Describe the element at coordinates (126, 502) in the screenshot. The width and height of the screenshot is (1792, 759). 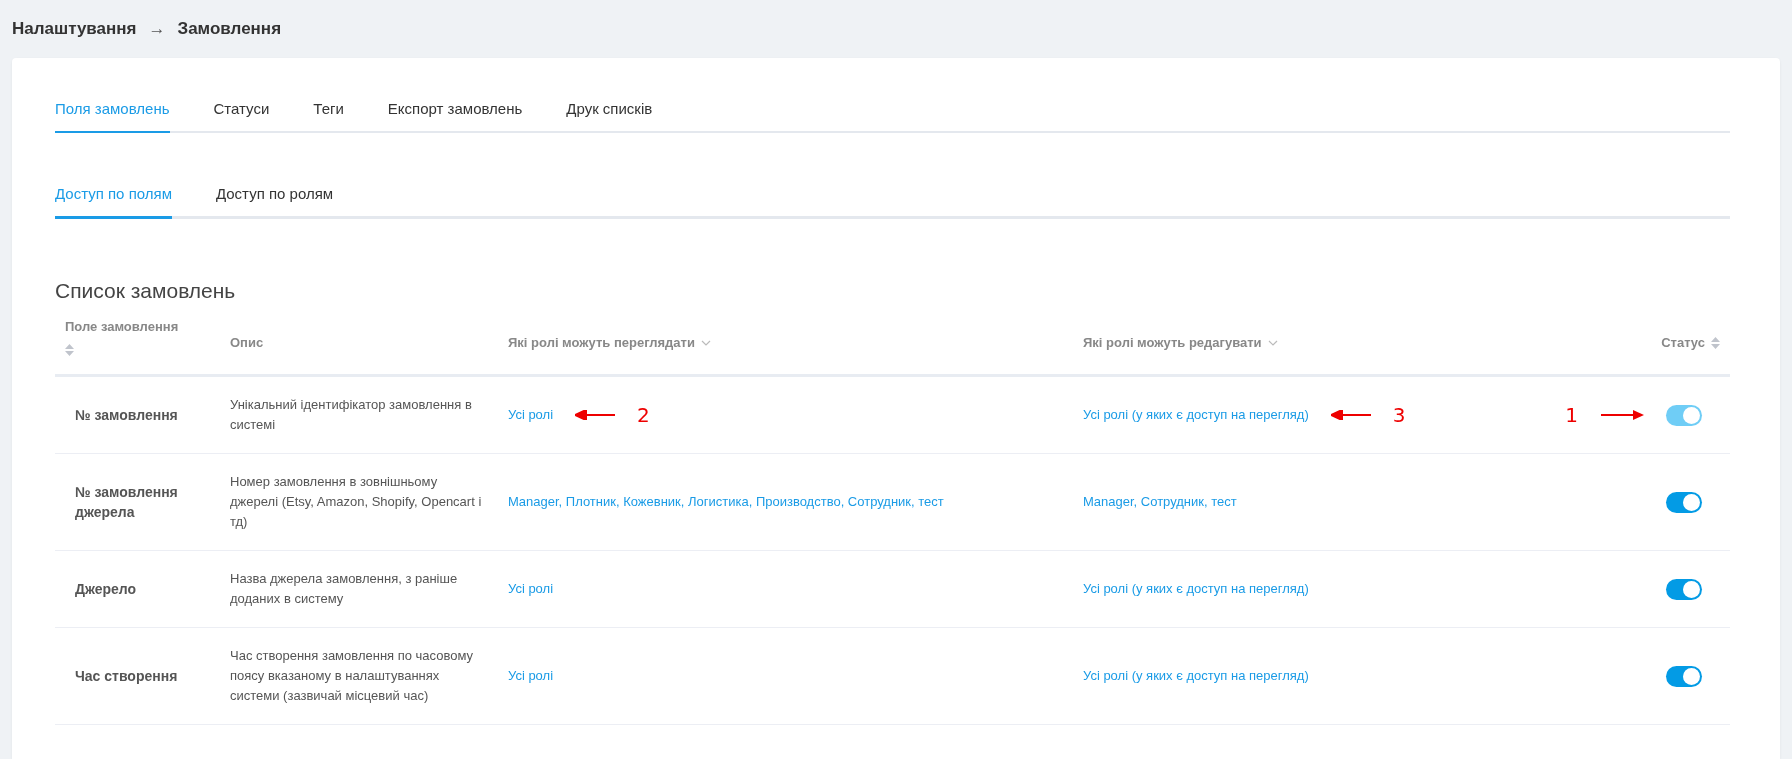
I see `field-name: № замовлення джерела` at that location.